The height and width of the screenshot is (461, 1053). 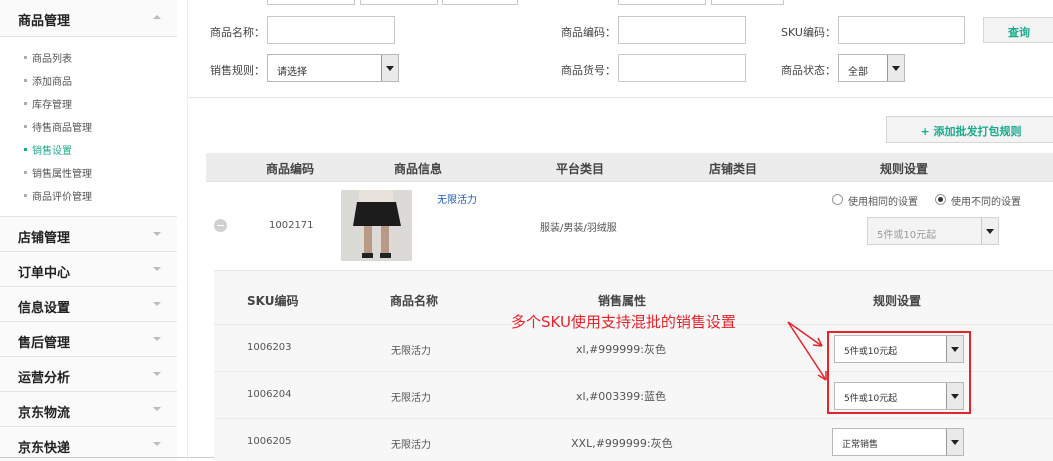 What do you see at coordinates (88, 373) in the screenshot?
I see `sidebar-group-analytics: 运营分析` at bounding box center [88, 373].